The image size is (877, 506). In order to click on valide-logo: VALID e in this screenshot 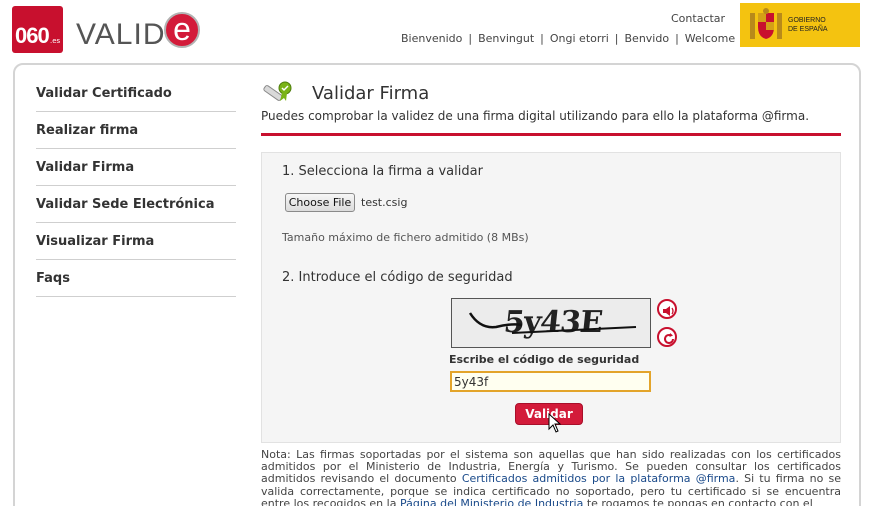, I will do `click(139, 32)`.